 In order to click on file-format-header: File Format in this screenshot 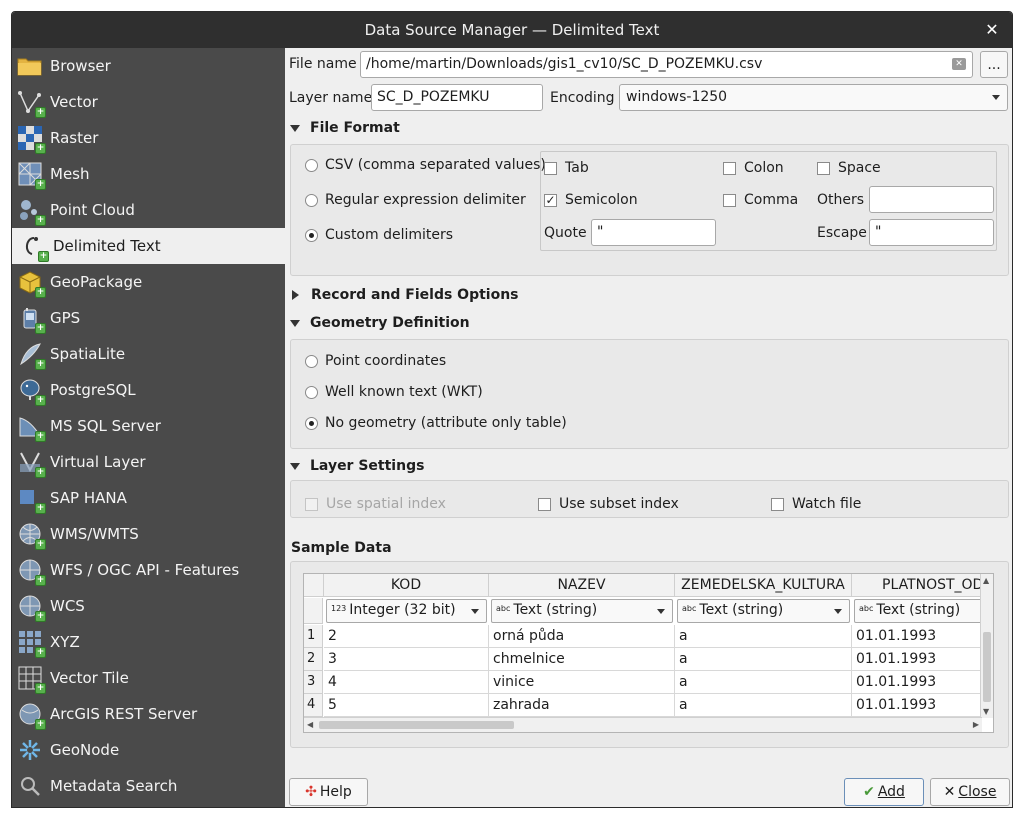, I will do `click(345, 128)`.